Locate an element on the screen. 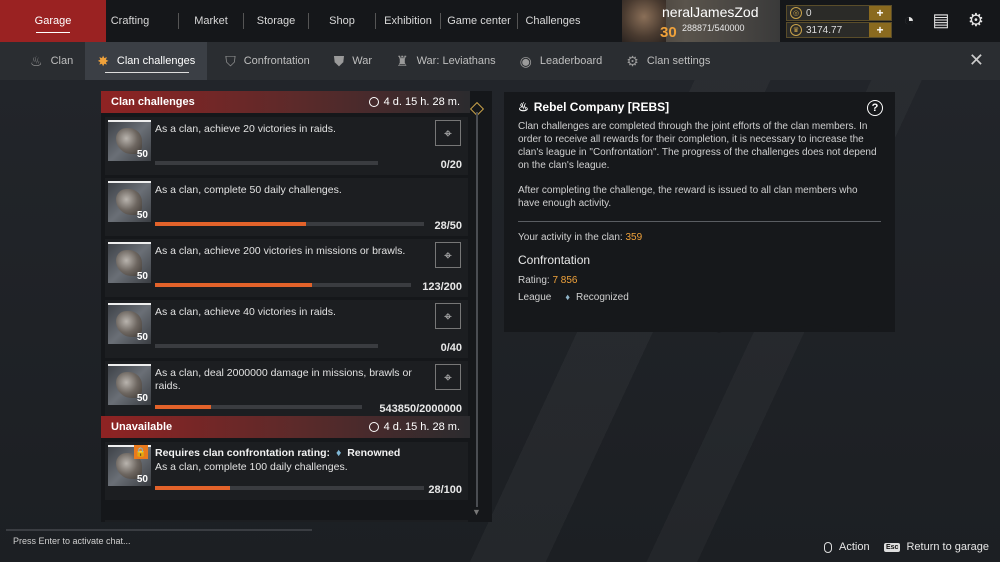 This screenshot has height=562, width=1000. player-exp: 288871/540000 is located at coordinates (713, 28).